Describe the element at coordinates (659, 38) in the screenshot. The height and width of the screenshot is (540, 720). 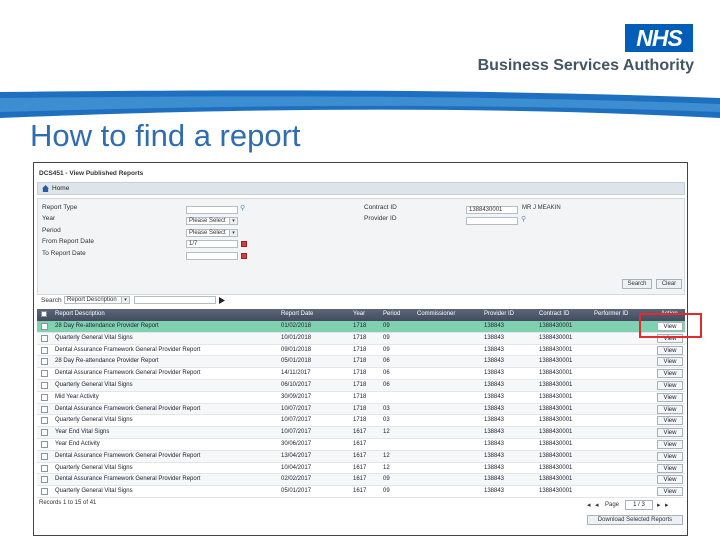
I see `nhs-logo: NHS` at that location.